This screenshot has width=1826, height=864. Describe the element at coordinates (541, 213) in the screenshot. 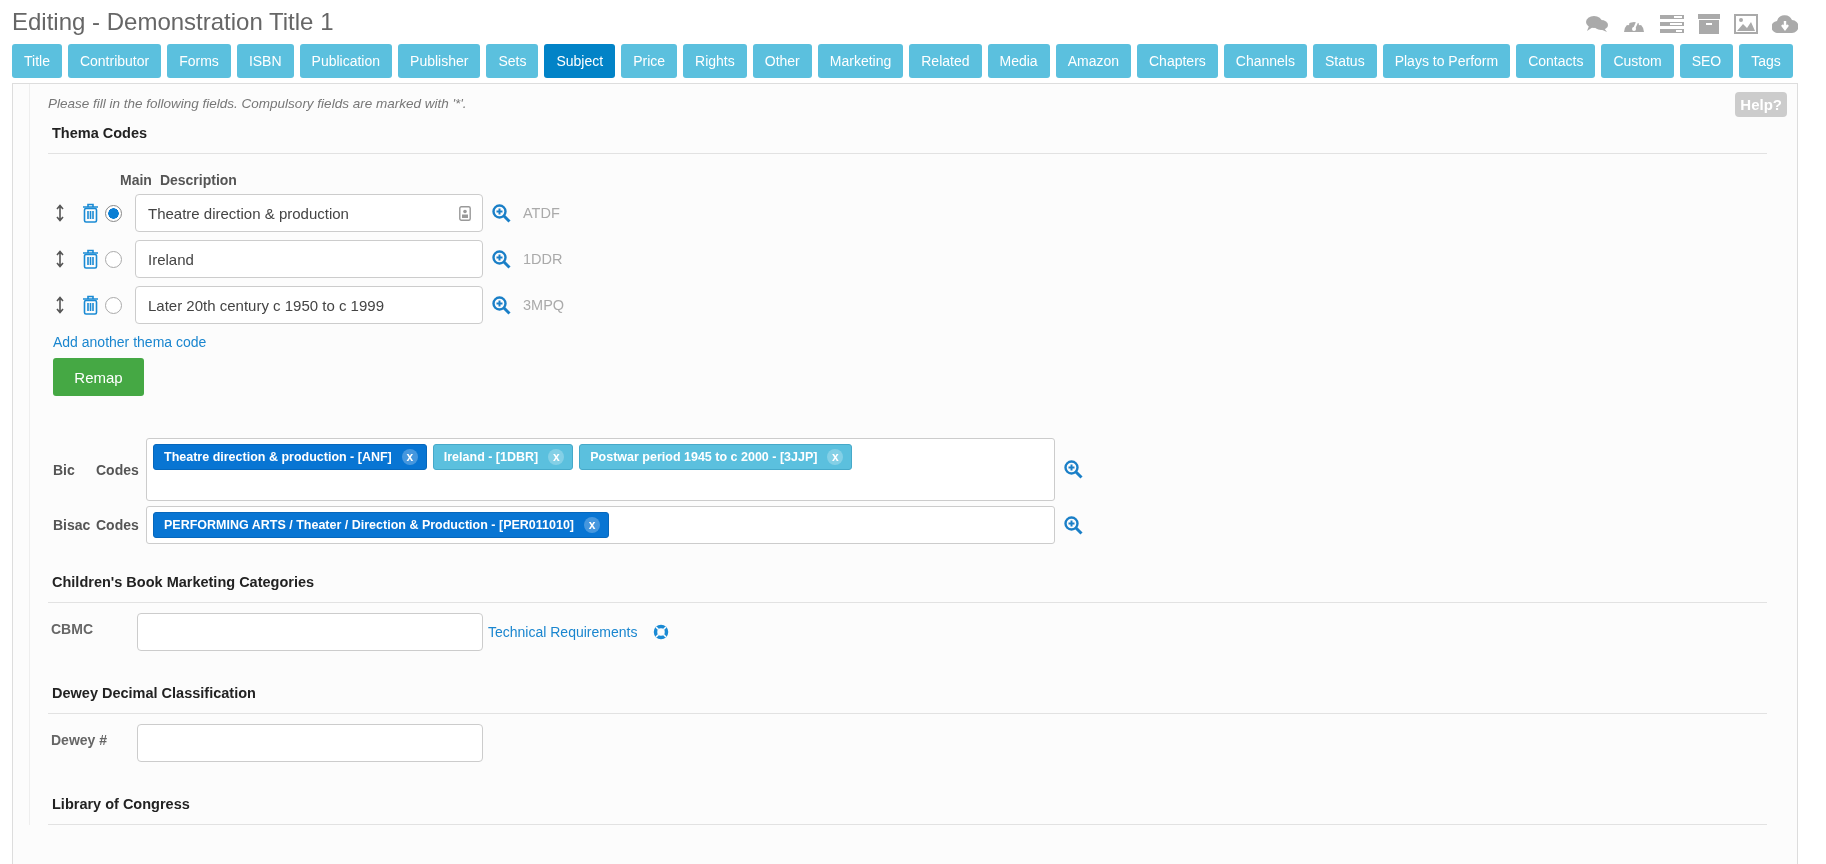

I see `thema-code: ATDF` at that location.